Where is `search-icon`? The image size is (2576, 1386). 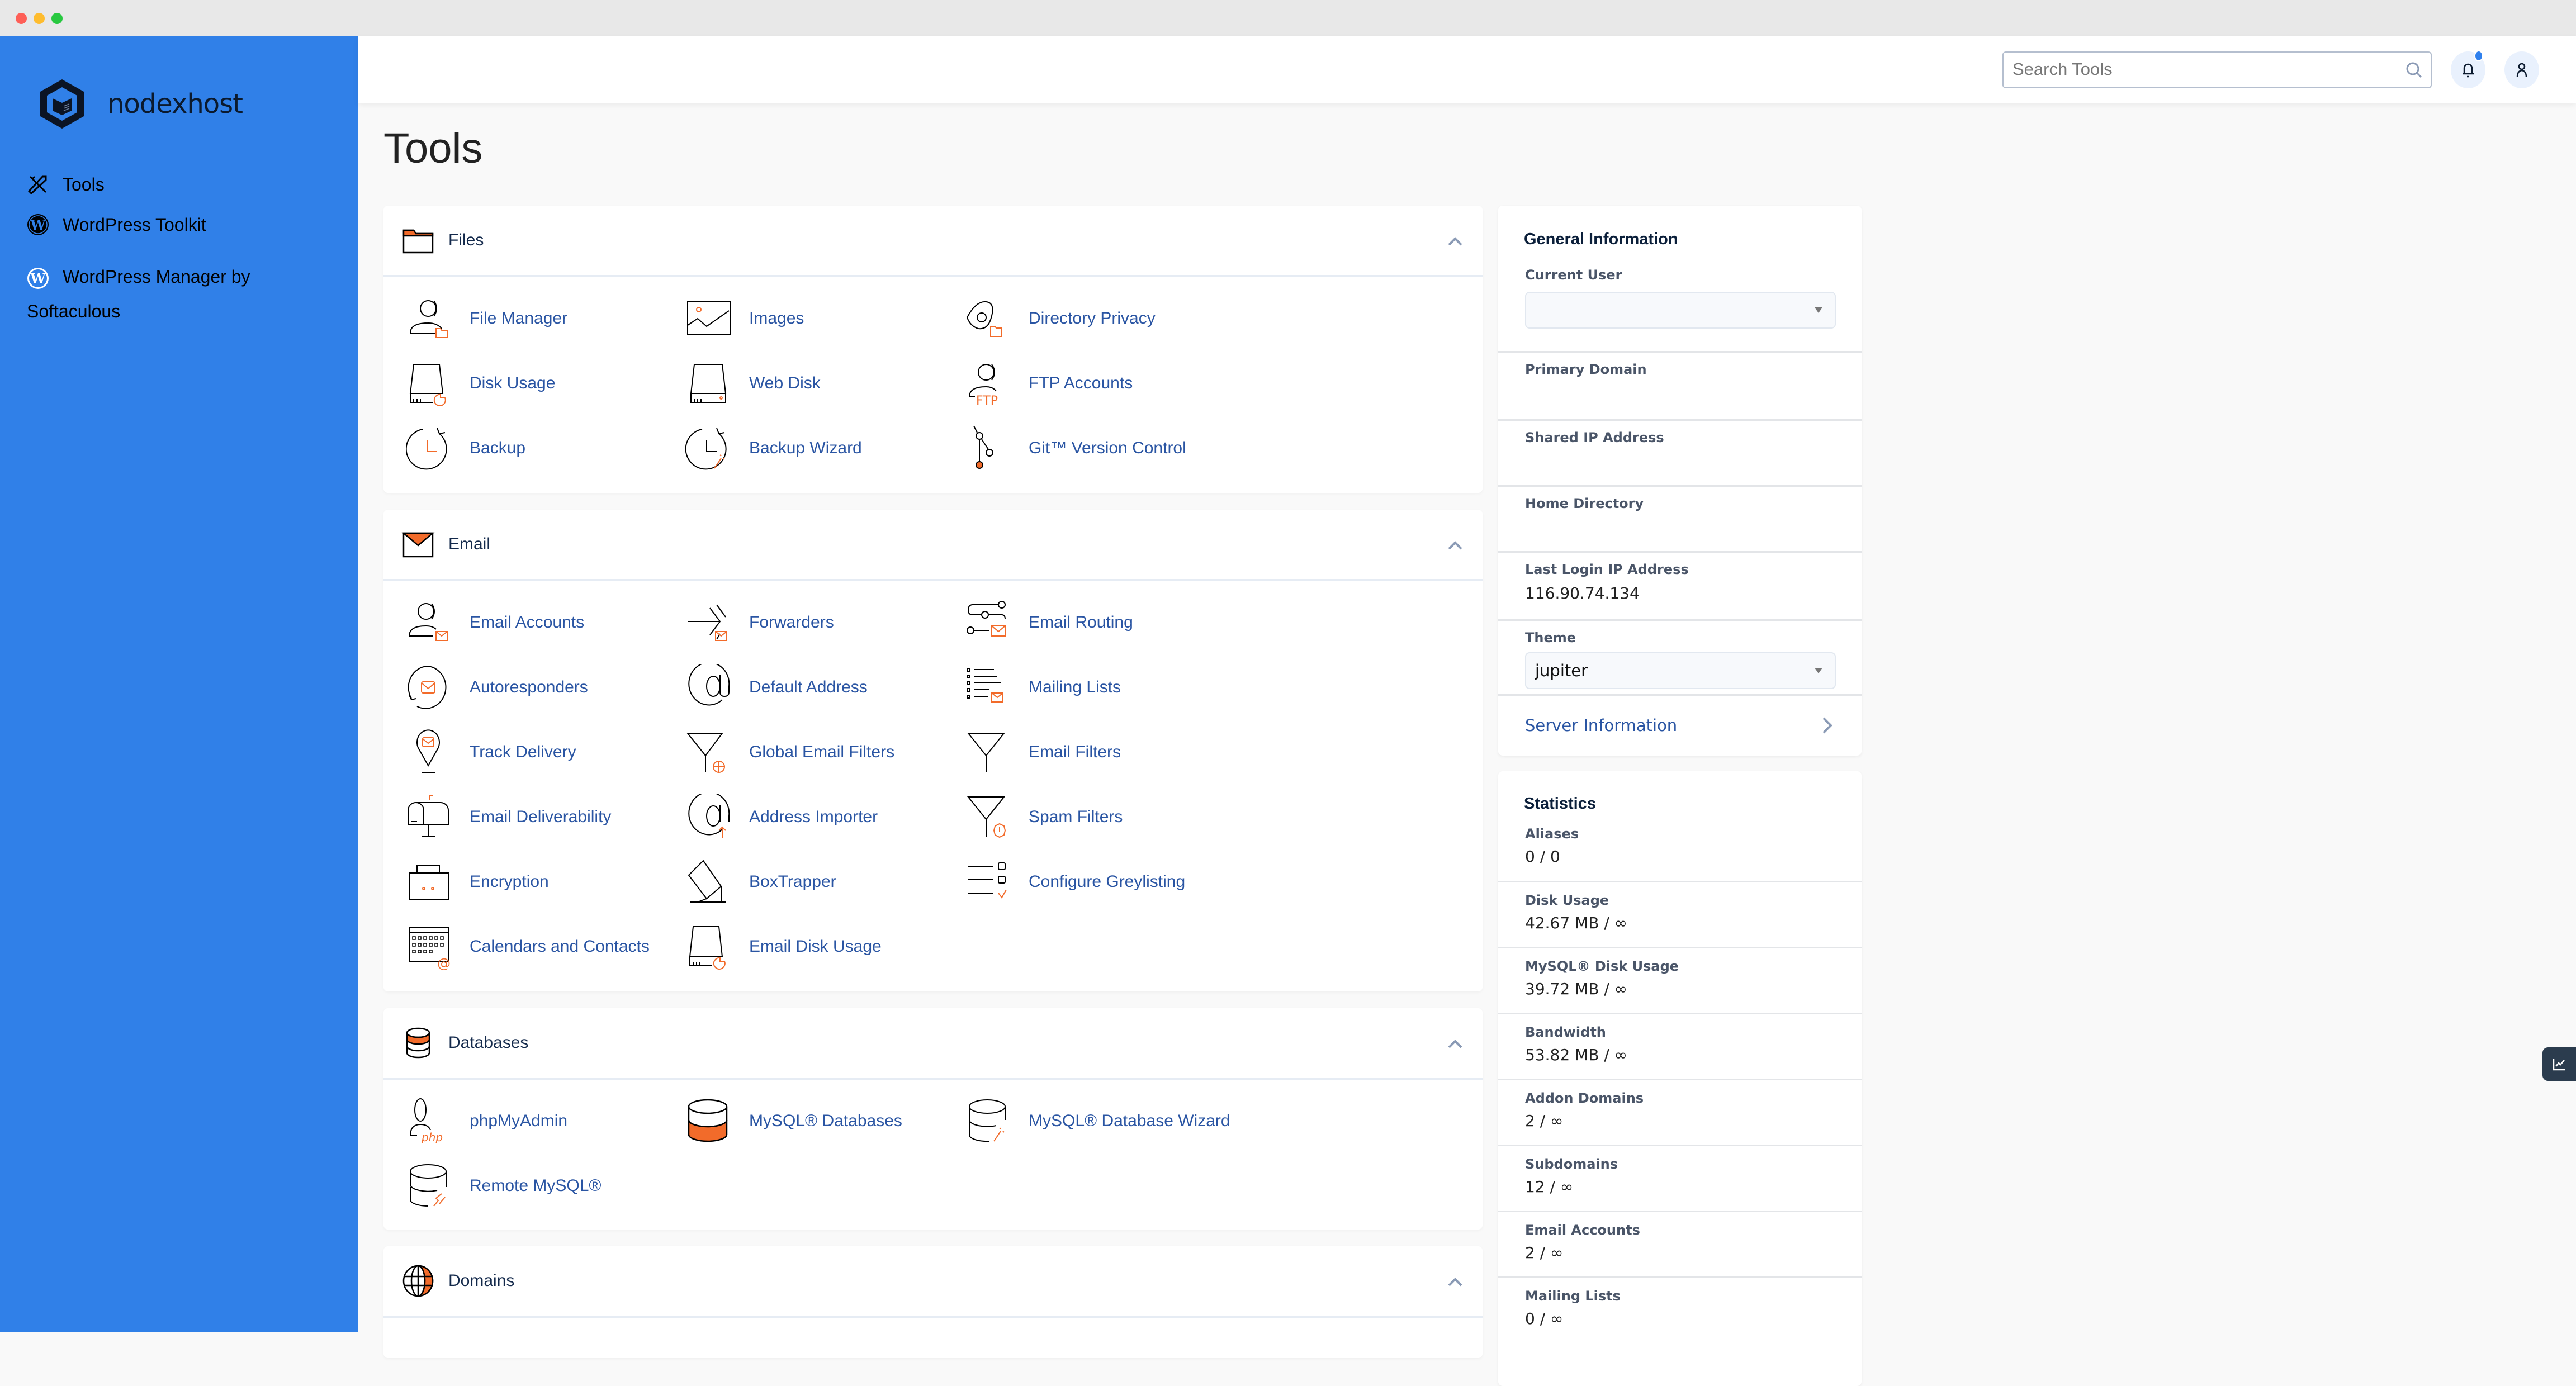 search-icon is located at coordinates (2414, 70).